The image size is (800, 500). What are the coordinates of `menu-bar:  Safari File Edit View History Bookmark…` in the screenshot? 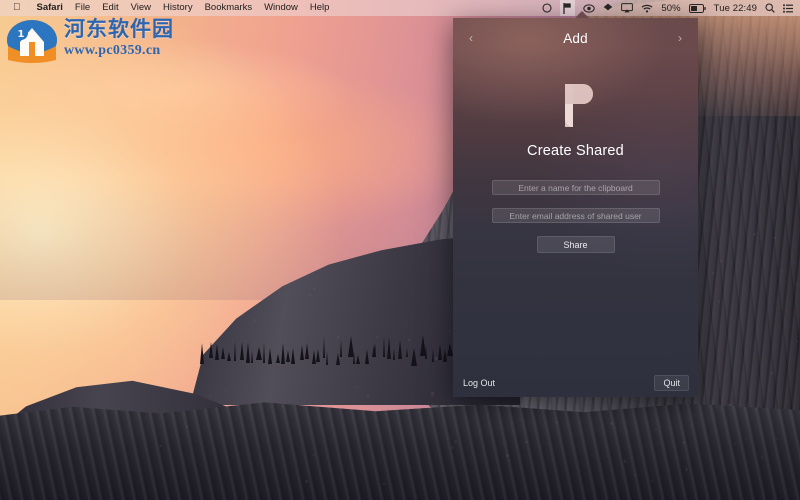 It's located at (400, 8).